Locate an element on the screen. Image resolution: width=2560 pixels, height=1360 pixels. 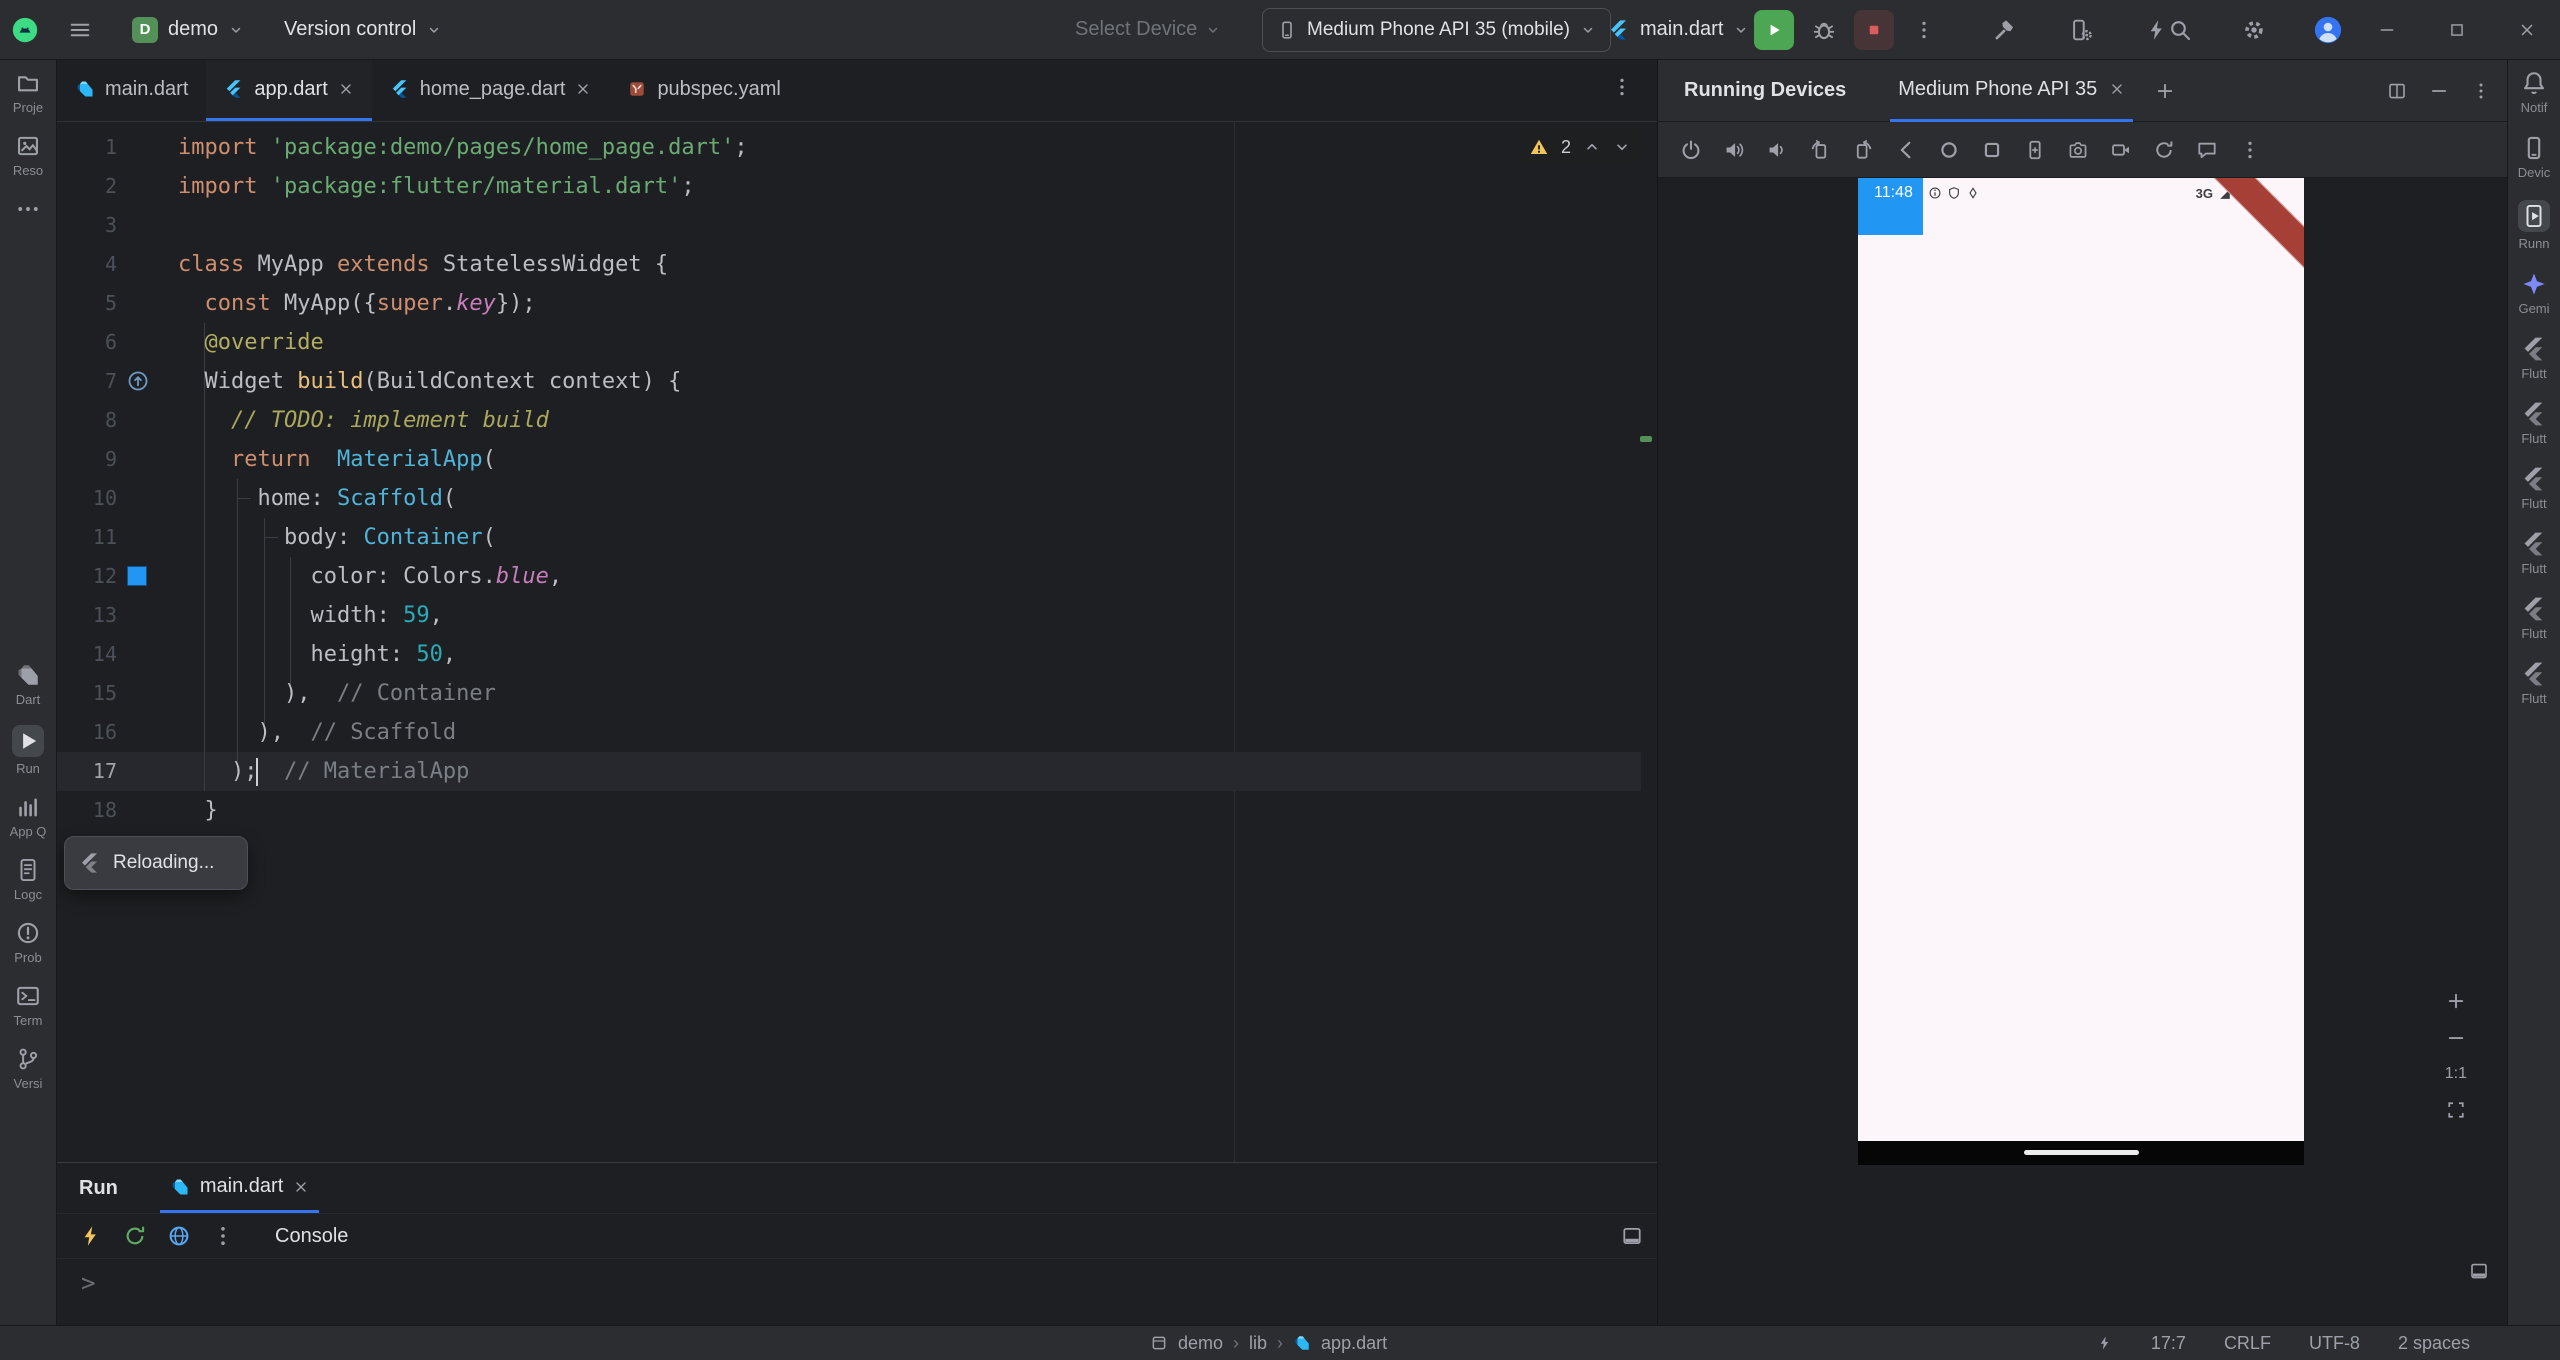
device-vol-down-button is located at coordinates (1777, 150).